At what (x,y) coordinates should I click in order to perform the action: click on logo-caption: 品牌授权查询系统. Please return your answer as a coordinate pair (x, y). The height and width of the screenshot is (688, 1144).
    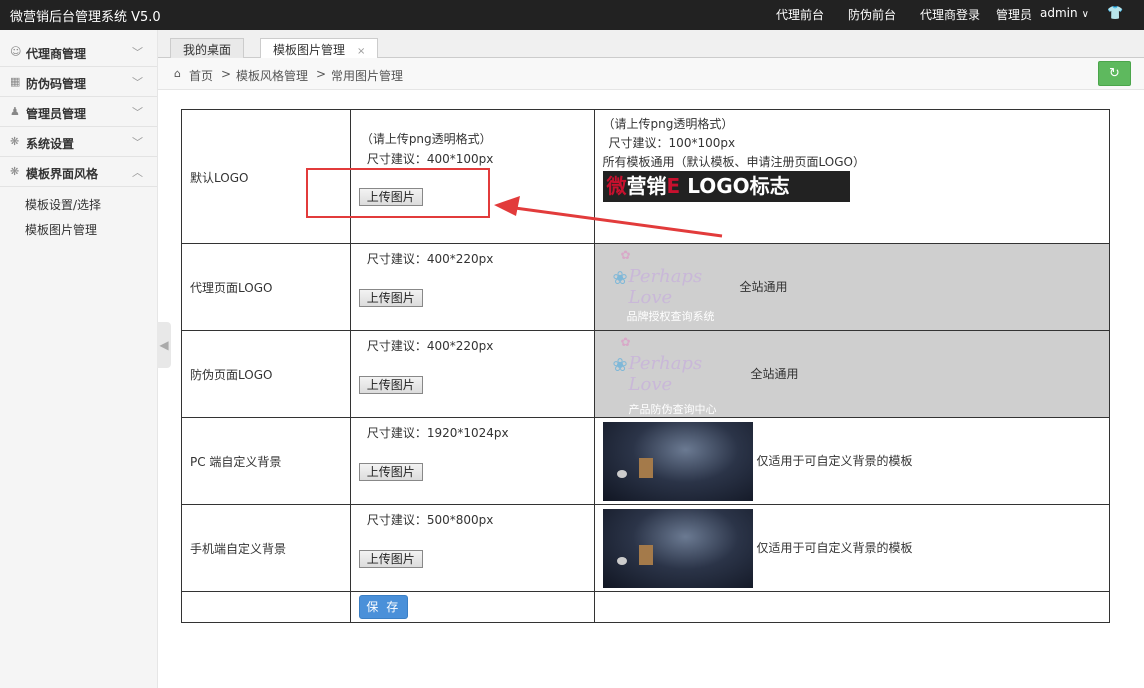
    Looking at the image, I should click on (670, 316).